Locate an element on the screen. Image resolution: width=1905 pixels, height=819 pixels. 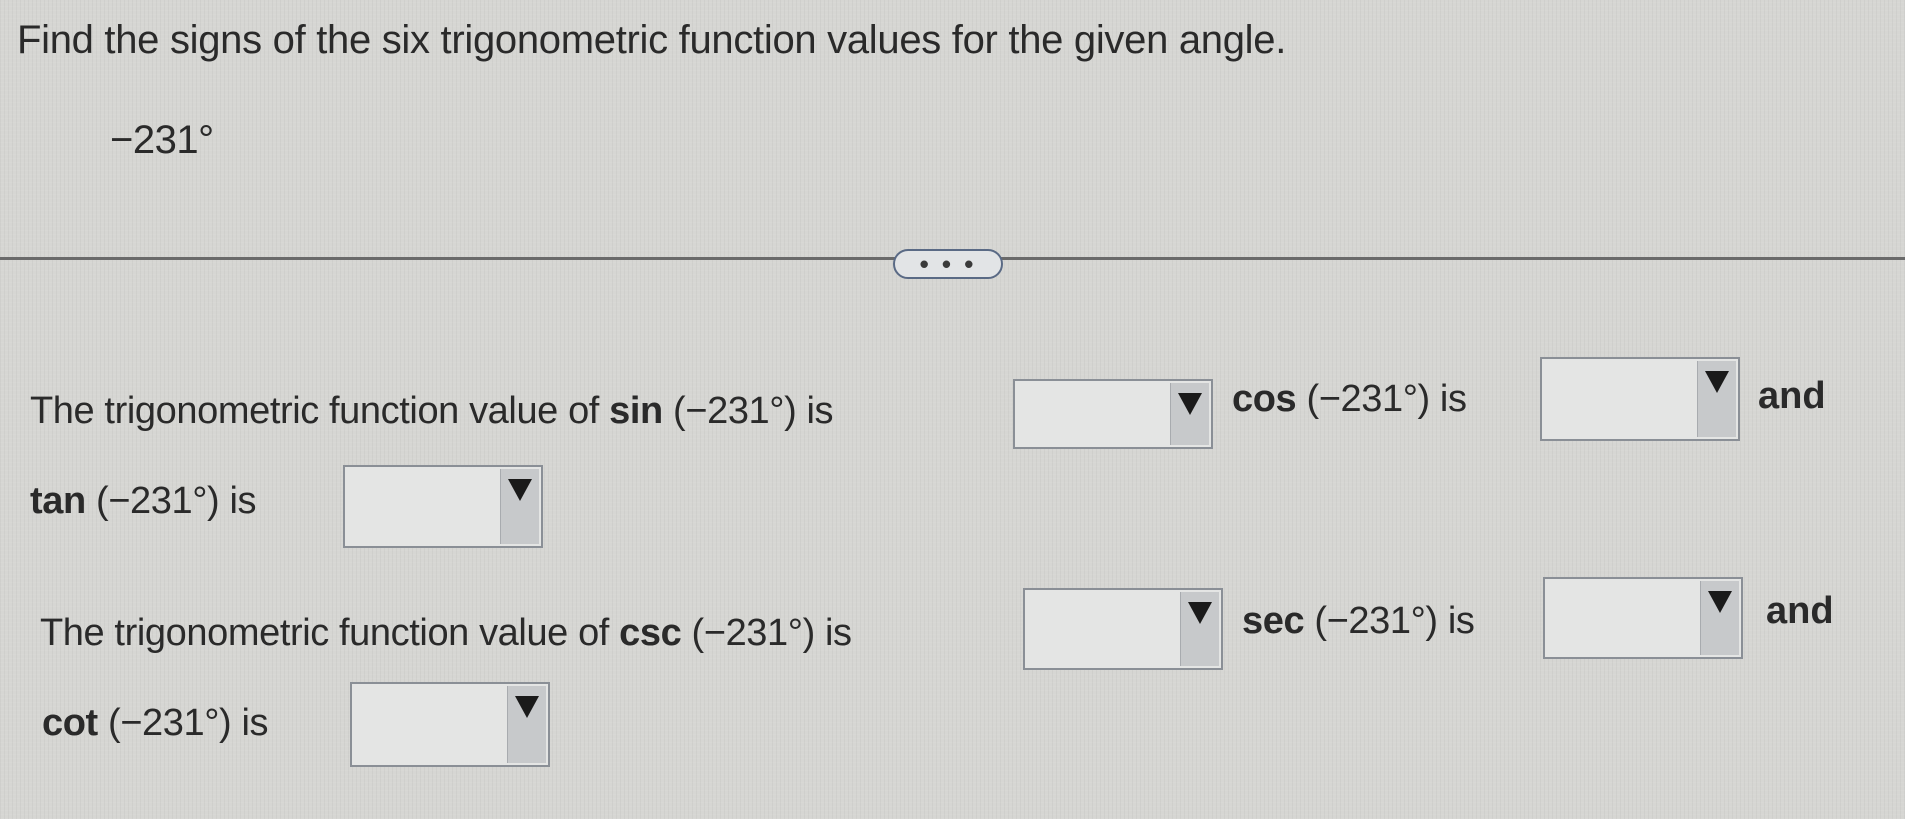
csc-dropdown-arrow is located at coordinates (1199, 629).